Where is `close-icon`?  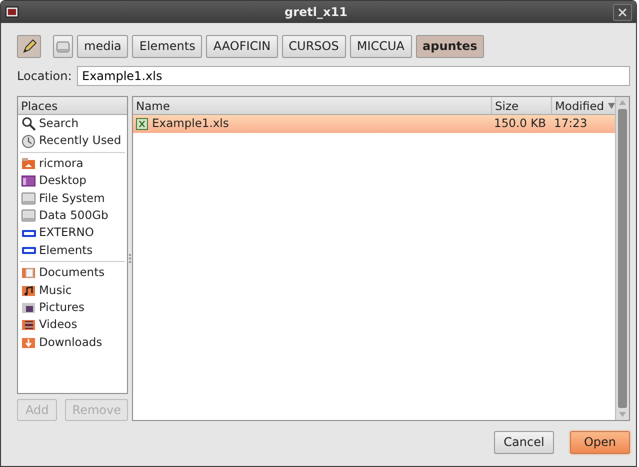 close-icon is located at coordinates (622, 12).